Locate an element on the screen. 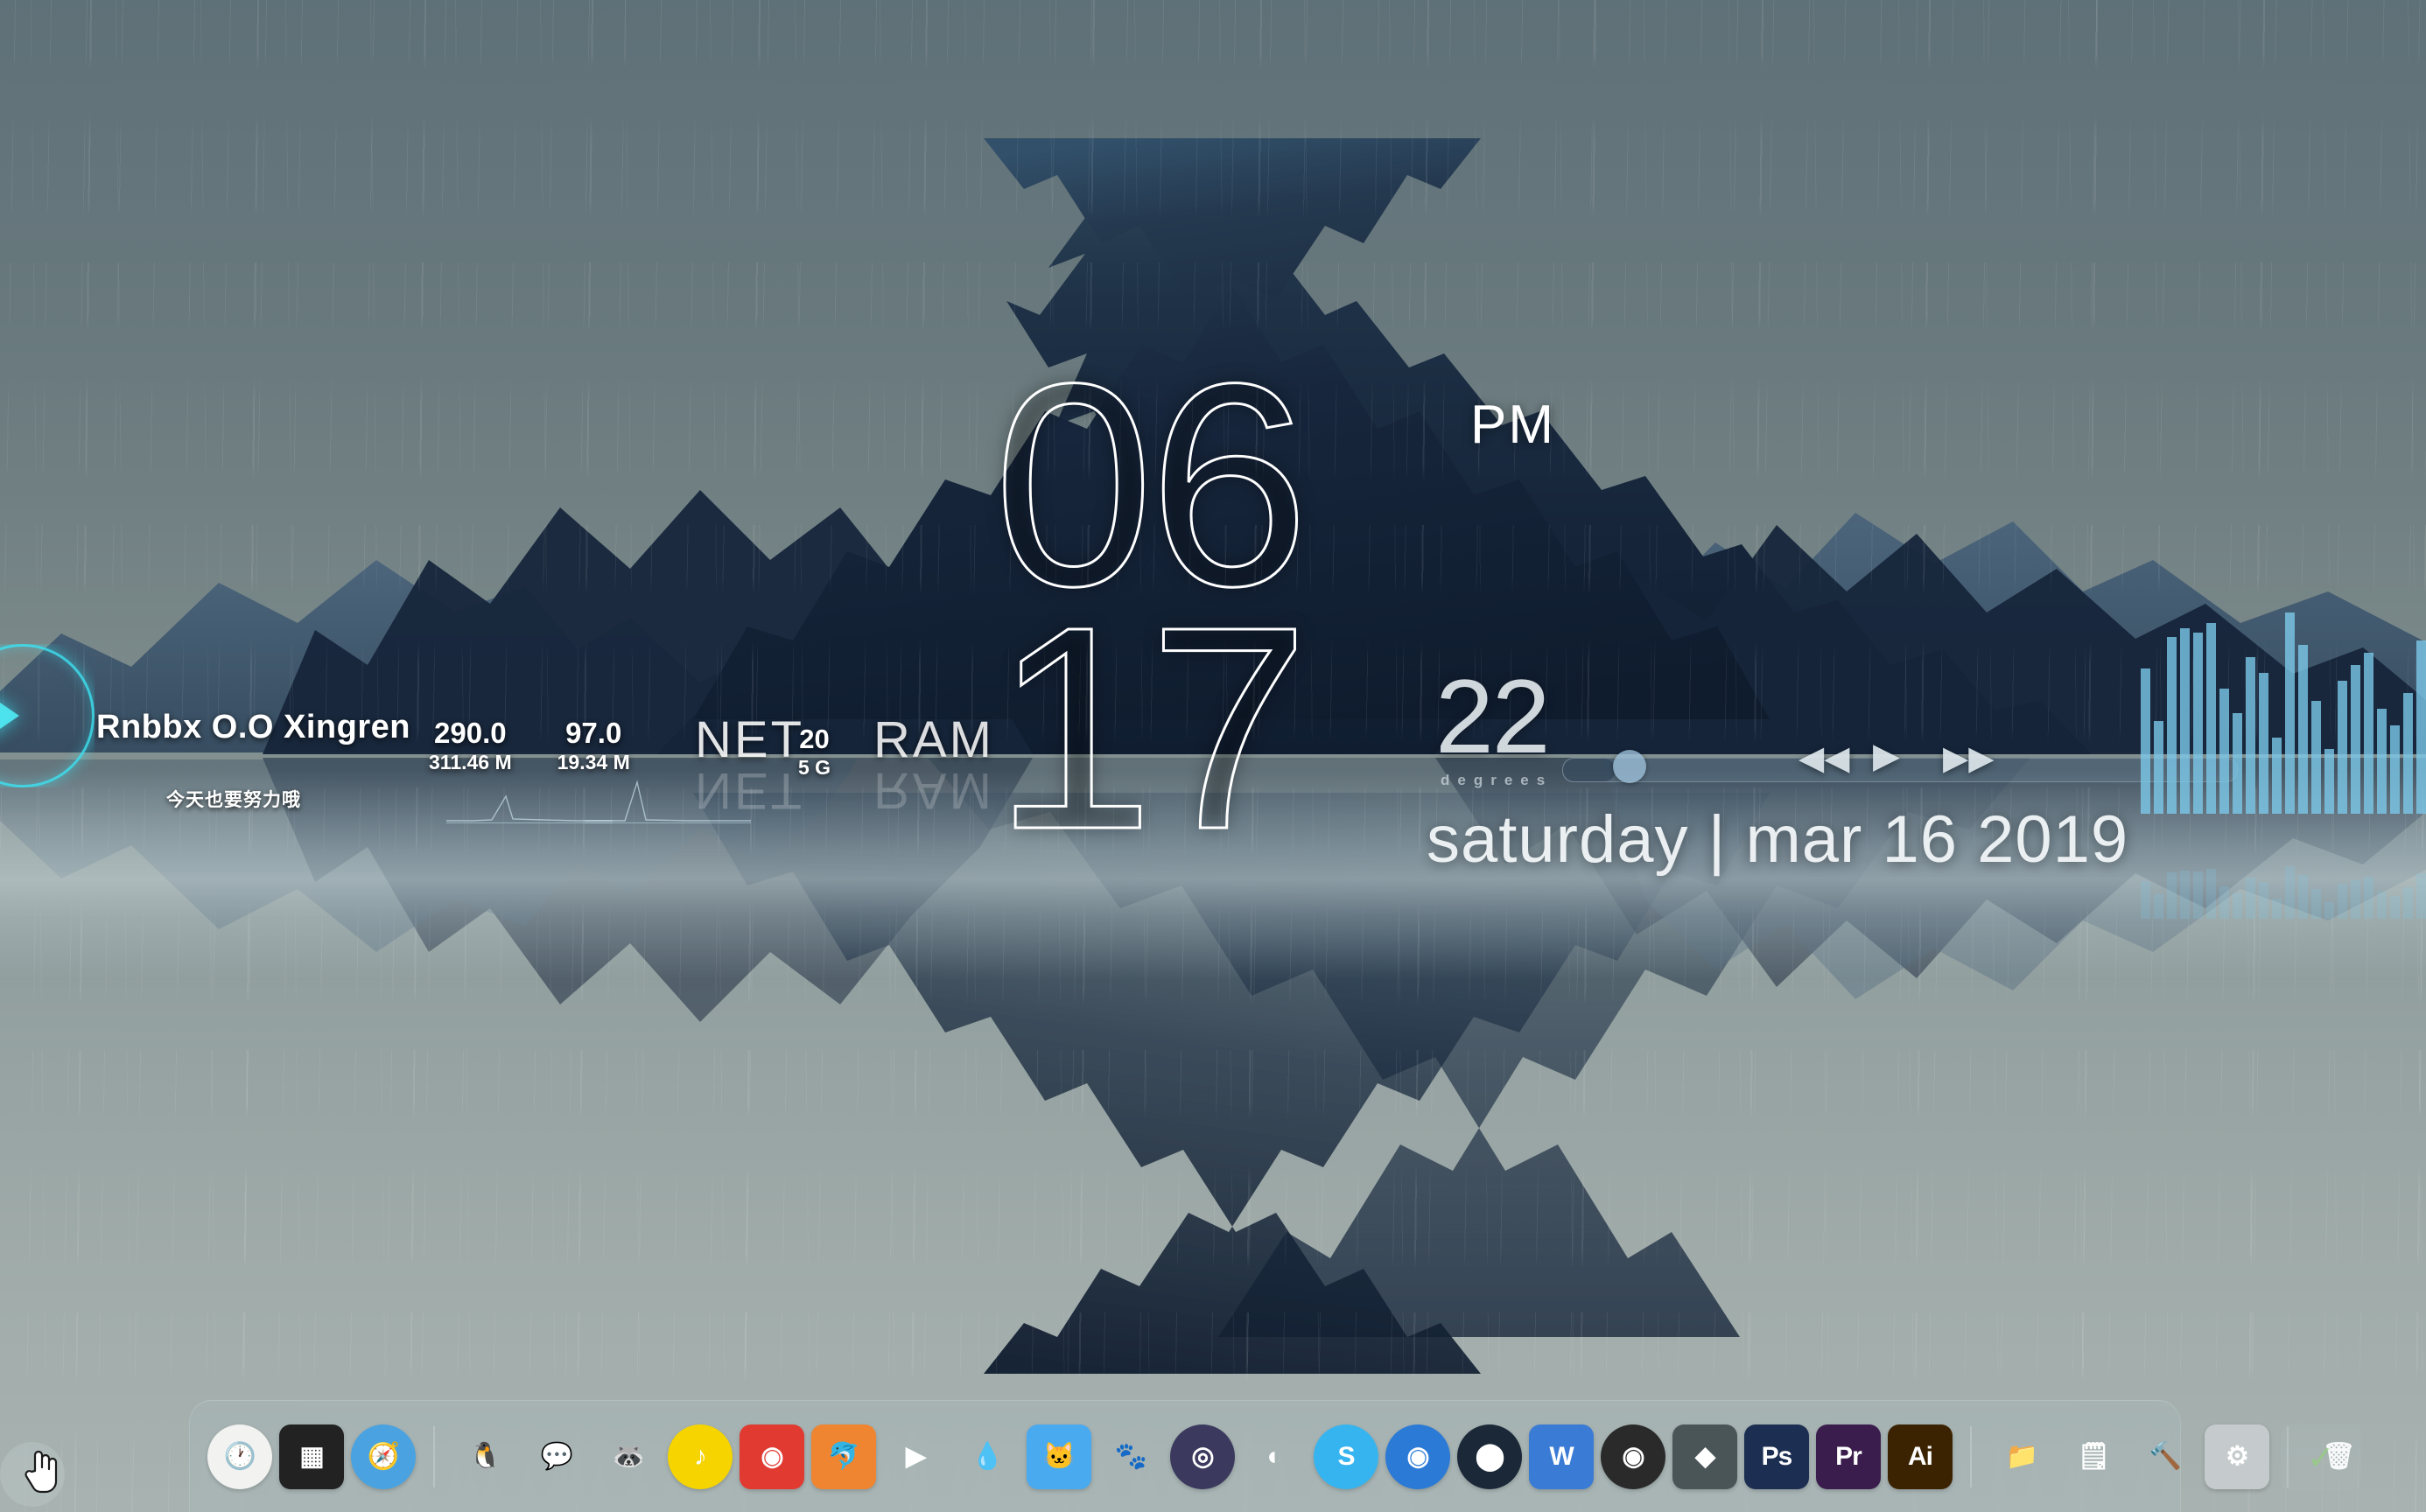 The width and height of the screenshot is (2426, 1512). photoshop-app-icon: Ps is located at coordinates (1777, 1456).